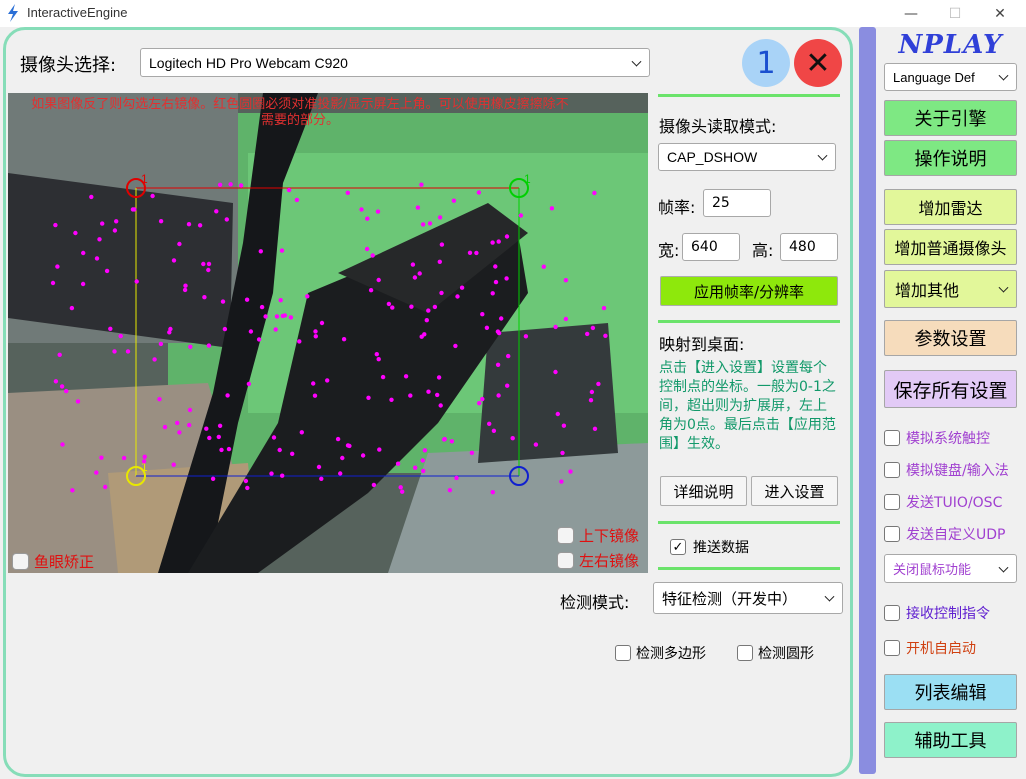  I want to click on width-input: 640, so click(711, 247).